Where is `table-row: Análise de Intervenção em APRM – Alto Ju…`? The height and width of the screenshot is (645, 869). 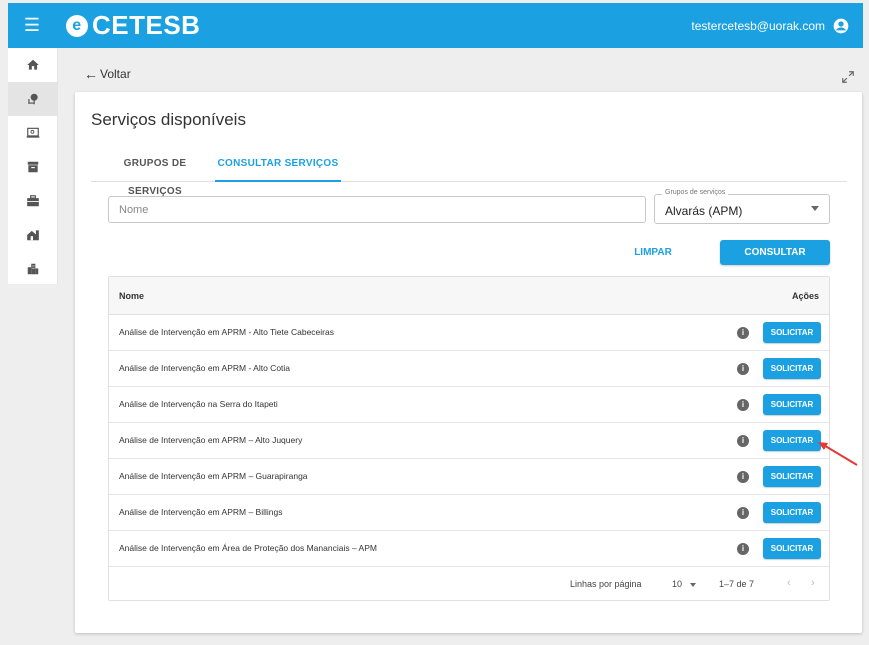 table-row: Análise de Intervenção em APRM – Alto Ju… is located at coordinates (469, 441).